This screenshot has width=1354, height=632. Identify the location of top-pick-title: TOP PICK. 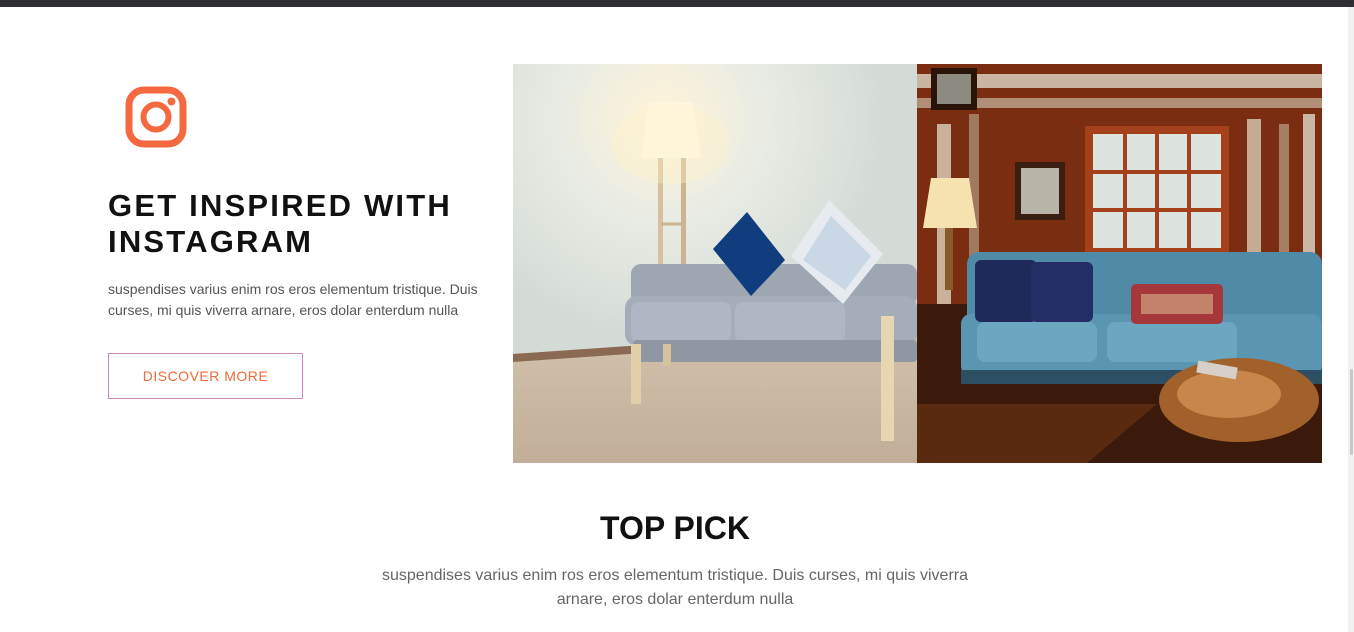
(675, 528).